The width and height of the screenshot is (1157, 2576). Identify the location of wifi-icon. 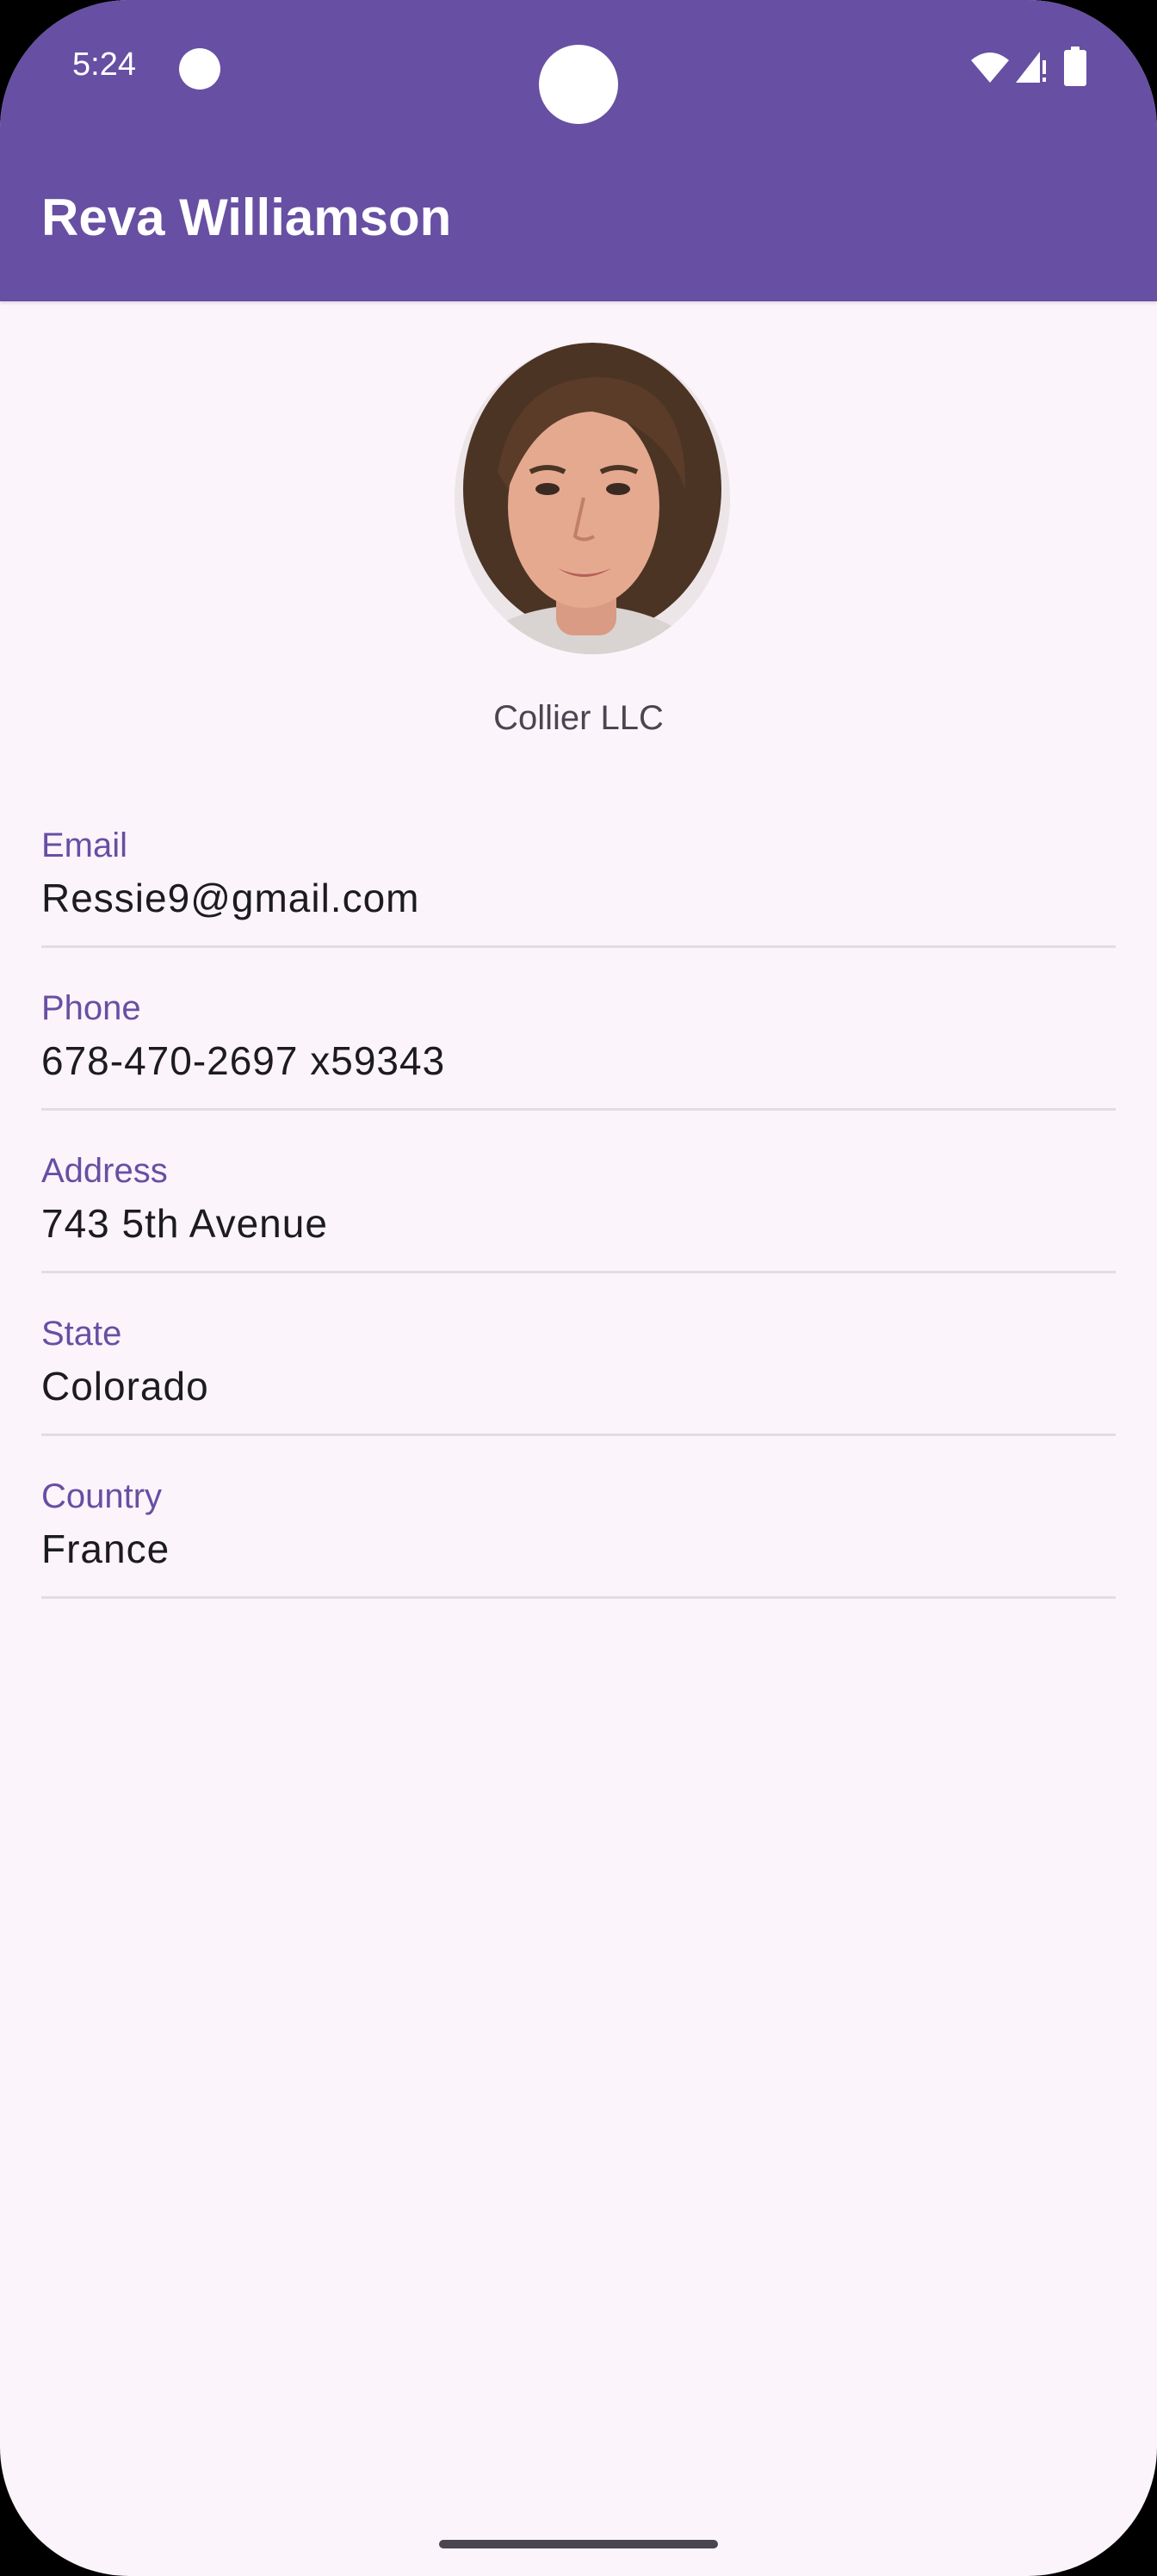
(990, 68).